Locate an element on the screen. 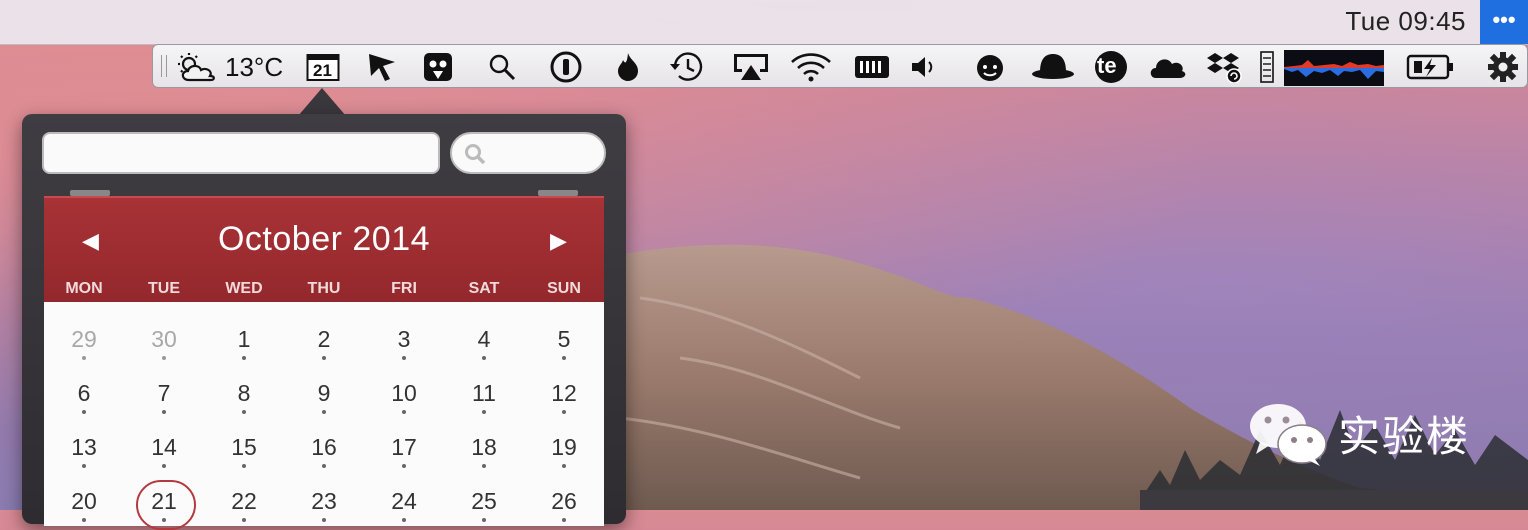 This screenshot has width=1528, height=530. cursor-icon is located at coordinates (382, 67).